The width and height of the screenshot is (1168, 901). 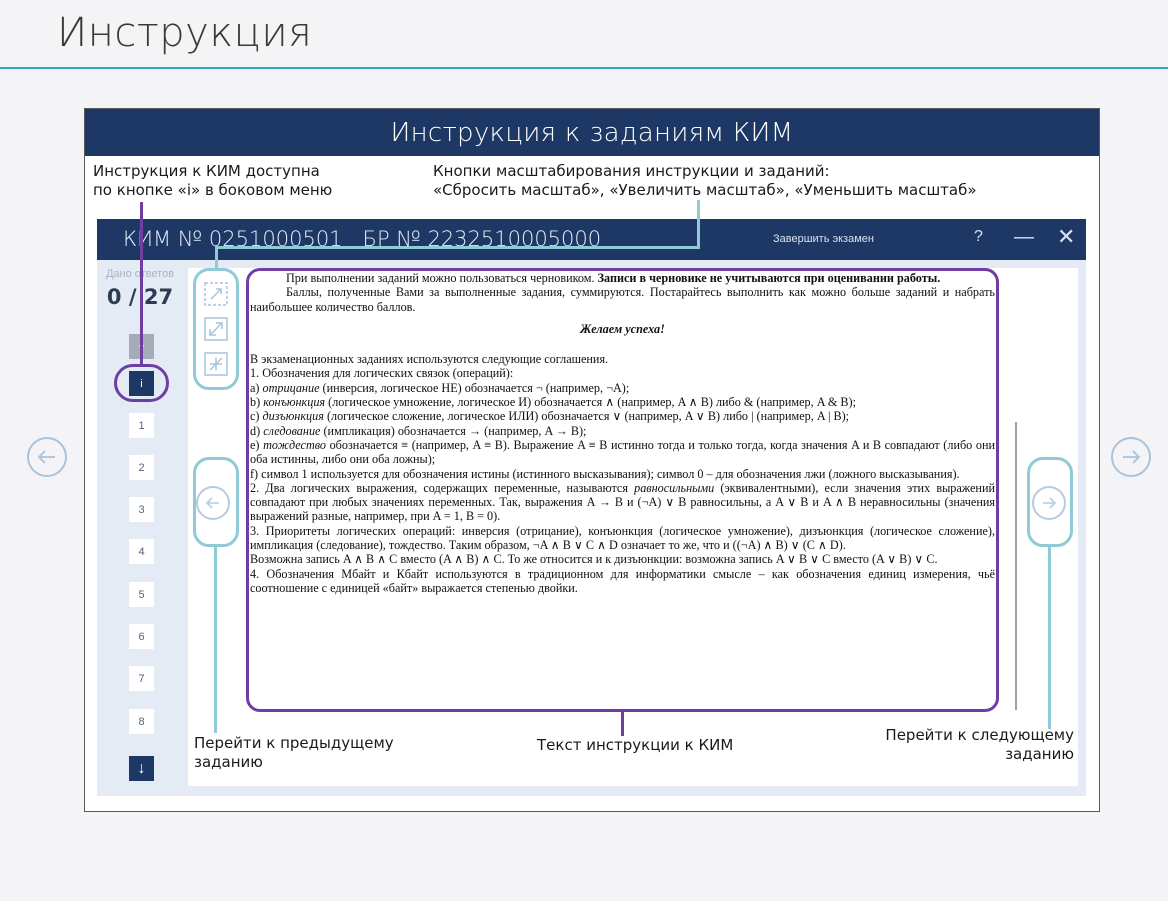 I want to click on sidebar-item-4: 4, so click(x=141, y=551).